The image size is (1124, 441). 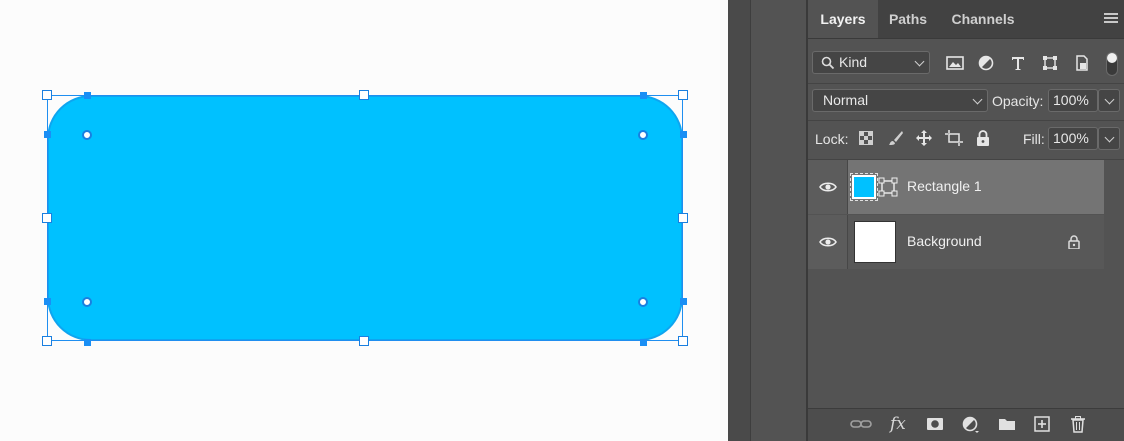 I want to click on handle-middle-left, so click(x=47, y=218).